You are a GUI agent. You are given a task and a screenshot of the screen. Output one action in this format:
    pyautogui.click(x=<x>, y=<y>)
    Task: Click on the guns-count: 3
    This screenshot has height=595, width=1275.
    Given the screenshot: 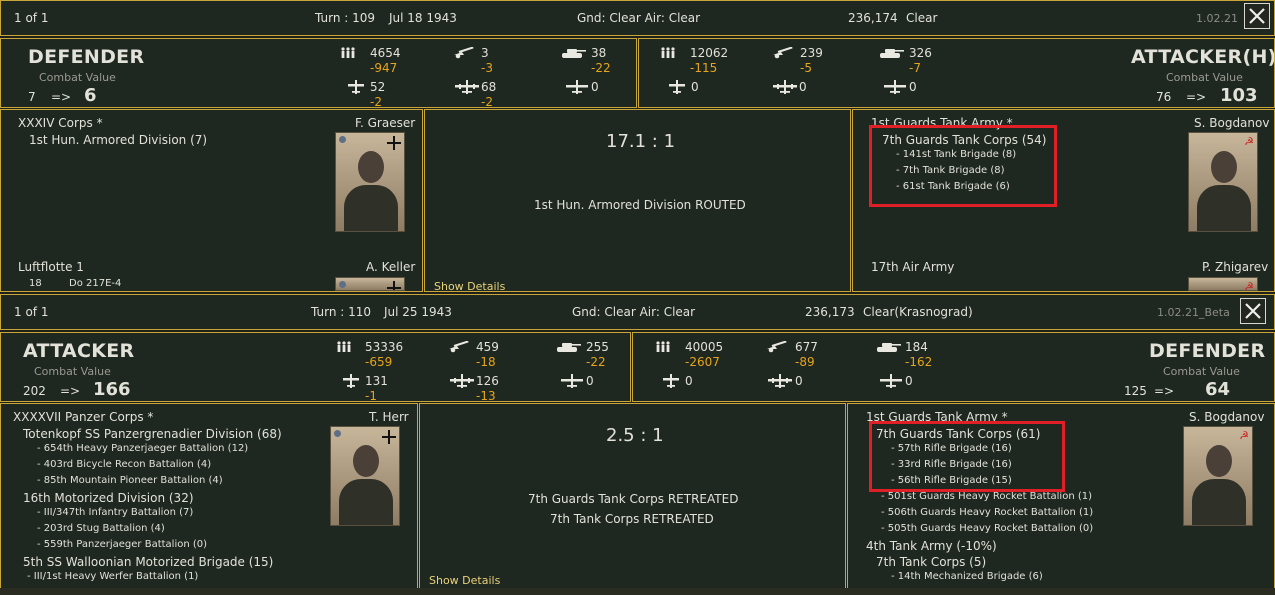 What is the action you would take?
    pyautogui.click(x=485, y=53)
    